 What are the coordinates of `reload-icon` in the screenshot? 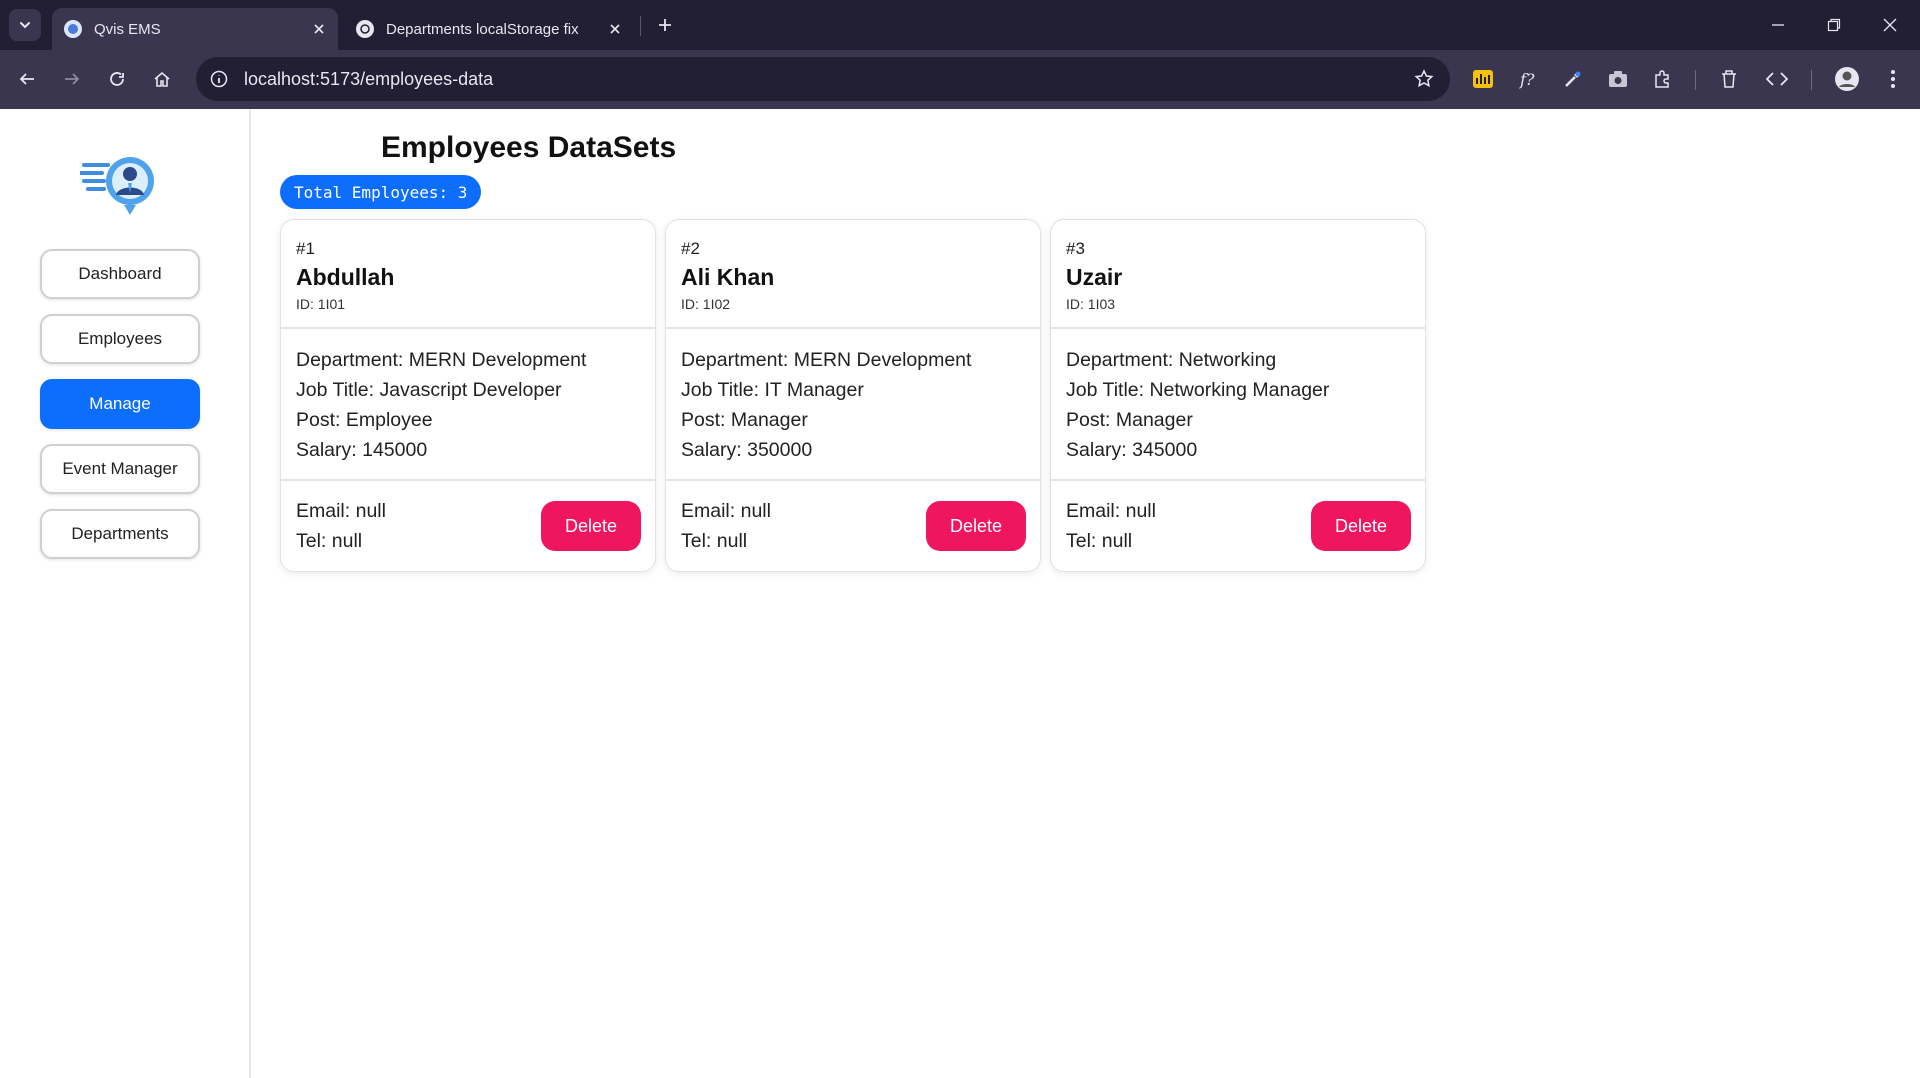 It's located at (117, 79).